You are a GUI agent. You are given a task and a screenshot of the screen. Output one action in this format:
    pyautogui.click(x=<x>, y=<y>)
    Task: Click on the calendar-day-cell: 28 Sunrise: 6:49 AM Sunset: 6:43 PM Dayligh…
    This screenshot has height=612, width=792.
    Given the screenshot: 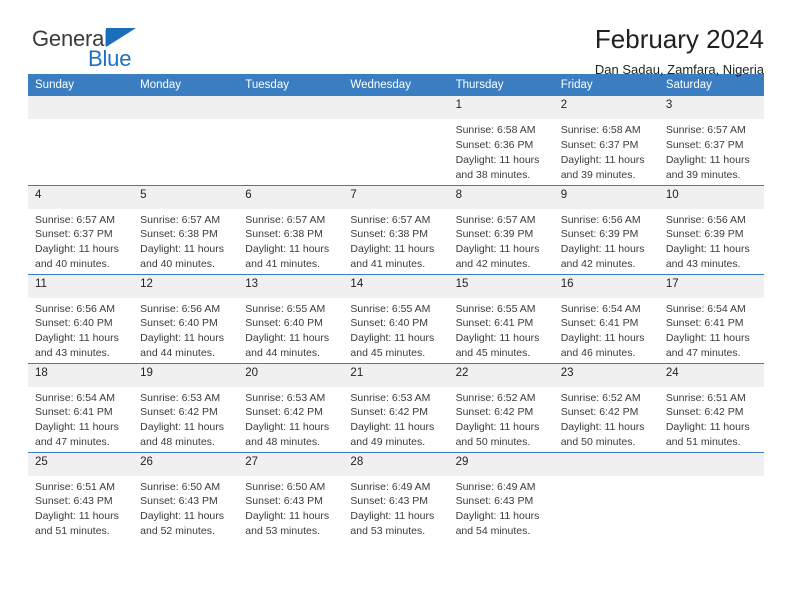 What is the action you would take?
    pyautogui.click(x=396, y=496)
    